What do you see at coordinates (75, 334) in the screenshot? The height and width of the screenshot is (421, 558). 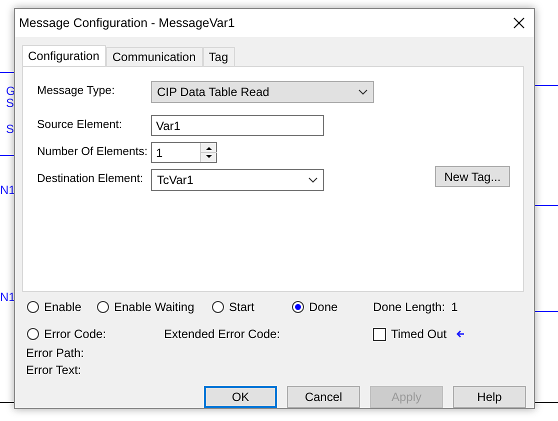 I see `radio-label: Error Code:` at bounding box center [75, 334].